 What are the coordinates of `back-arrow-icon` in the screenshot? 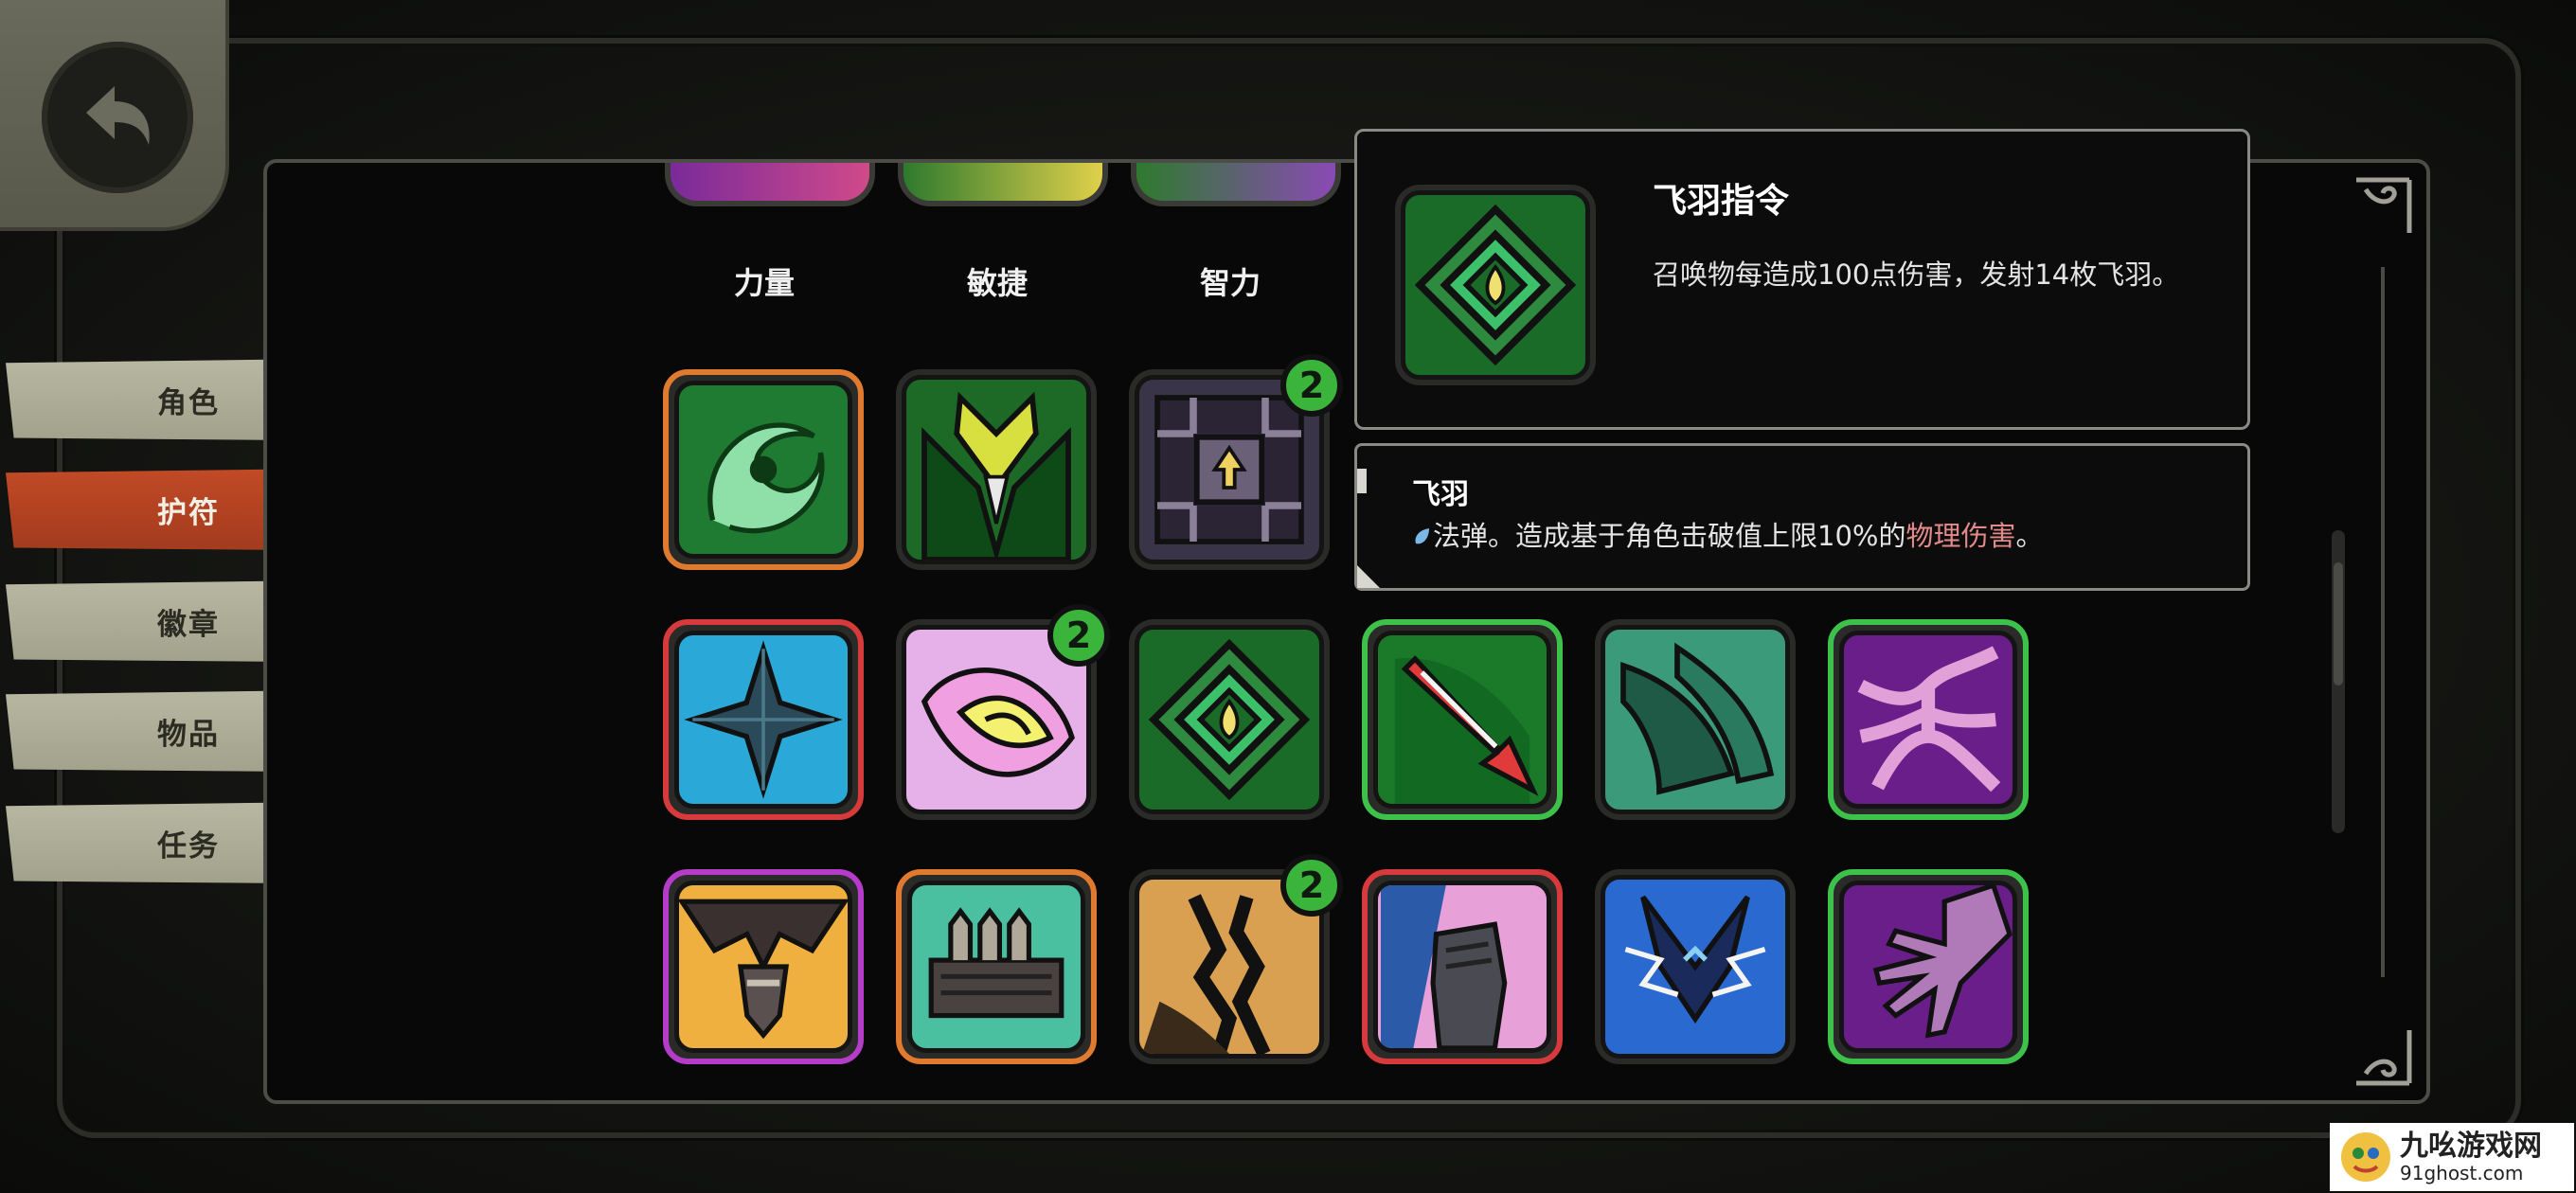 It's located at (118, 115).